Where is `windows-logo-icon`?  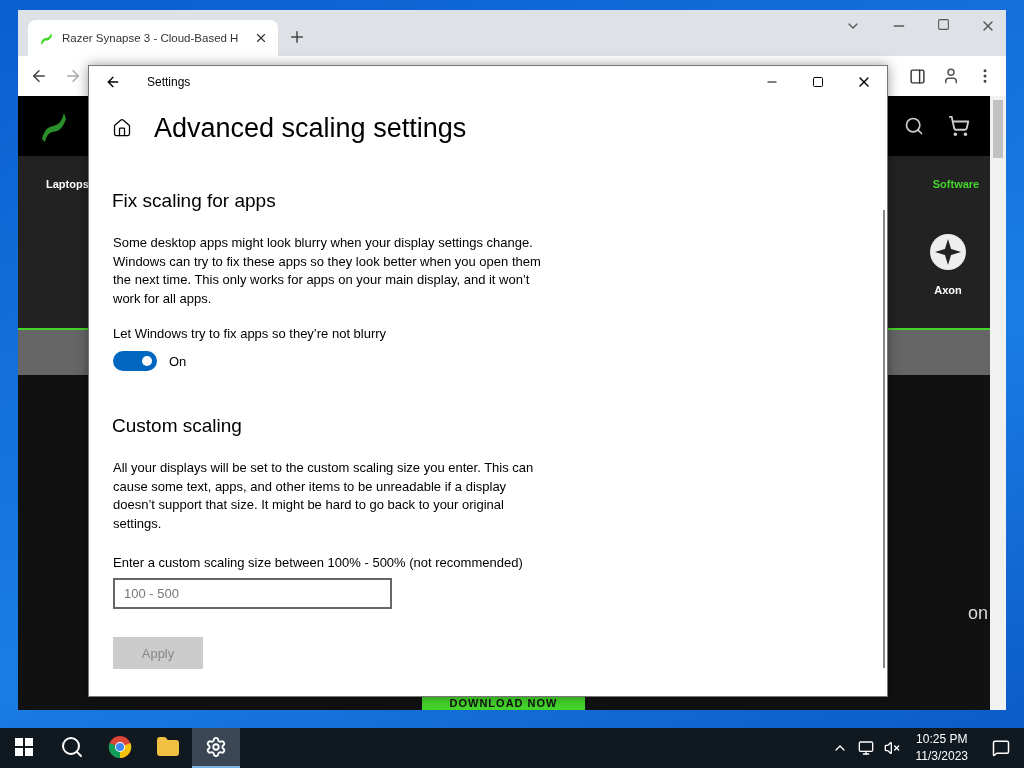
windows-logo-icon is located at coordinates (24, 747).